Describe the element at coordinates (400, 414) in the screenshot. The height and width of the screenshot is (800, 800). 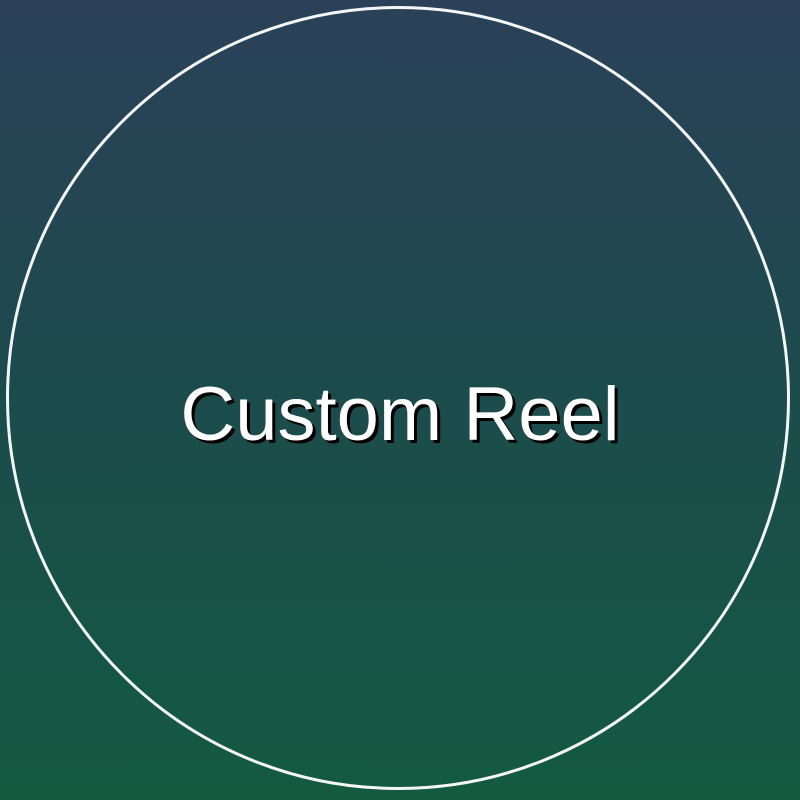
I see `reel-title: Custom Reel` at that location.